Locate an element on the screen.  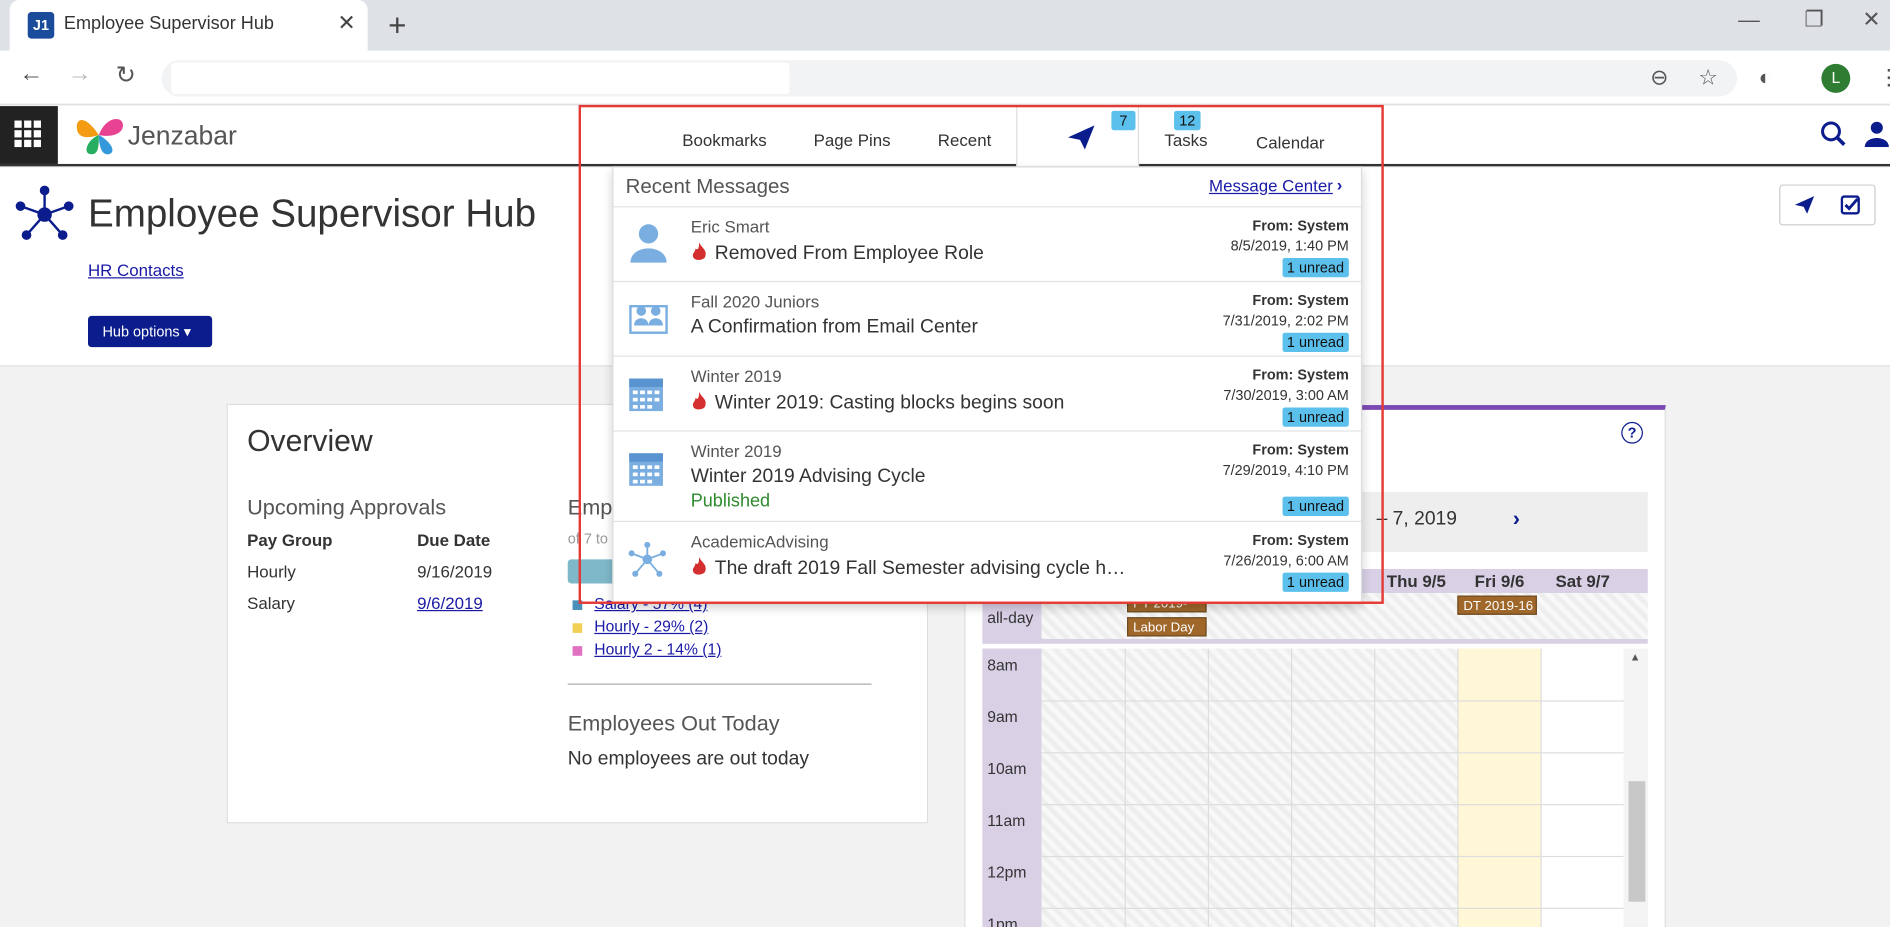
calendar-scrollbar: ▲ is located at coordinates (1635, 787).